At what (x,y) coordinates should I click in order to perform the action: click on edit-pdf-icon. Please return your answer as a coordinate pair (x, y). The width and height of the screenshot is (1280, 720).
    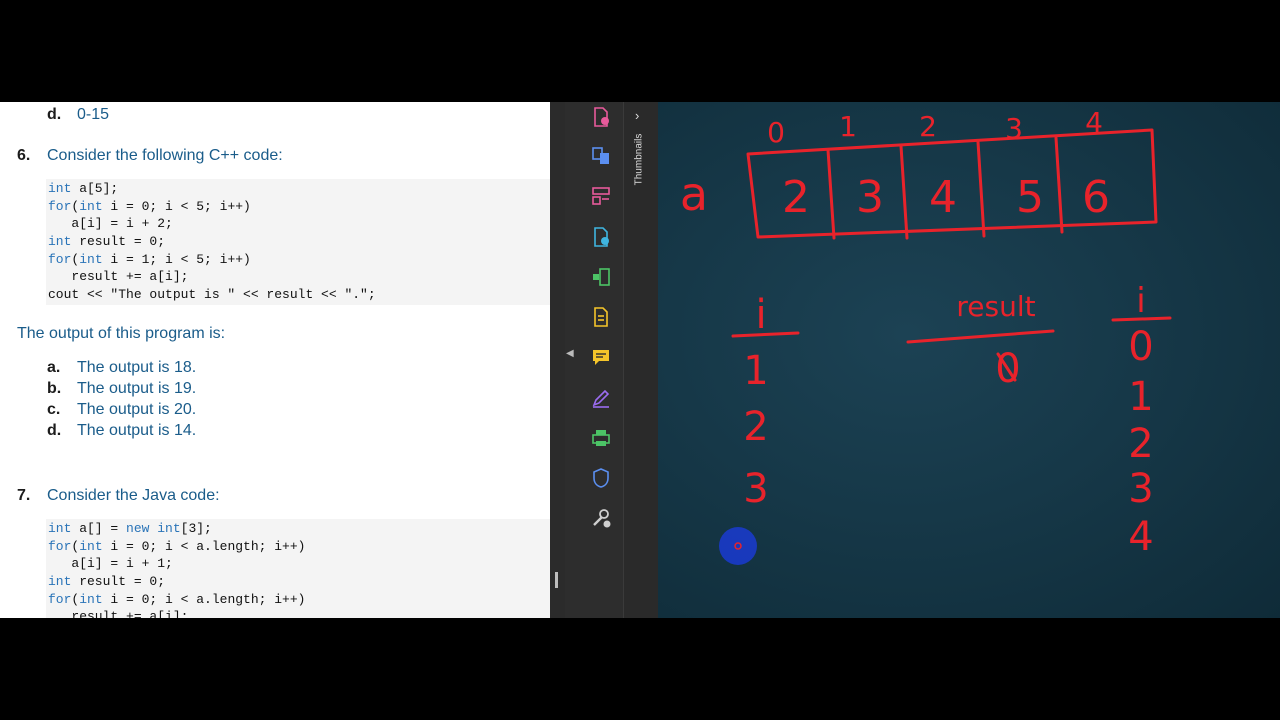
    Looking at the image, I should click on (601, 317).